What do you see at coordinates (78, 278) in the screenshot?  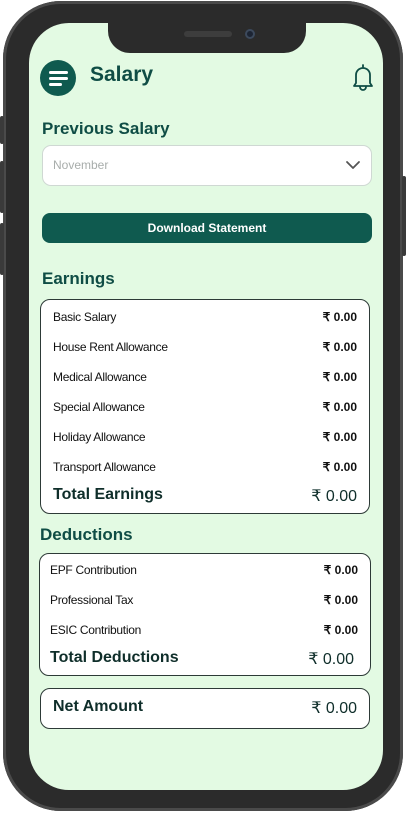 I see `earnings-label: Earnings` at bounding box center [78, 278].